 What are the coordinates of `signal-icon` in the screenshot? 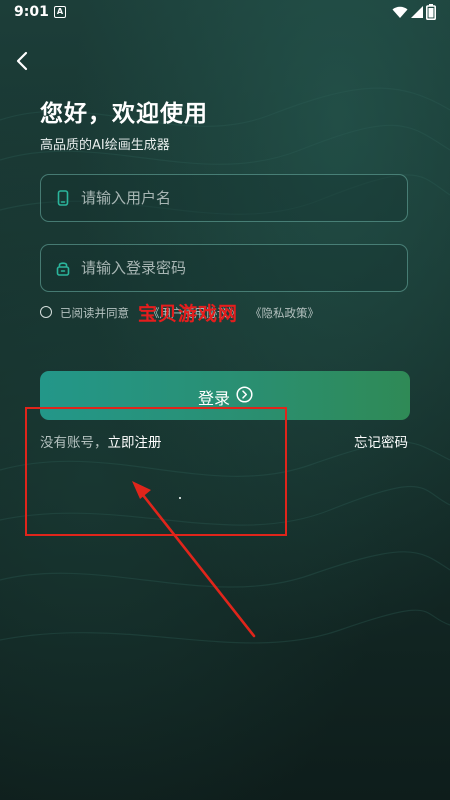 It's located at (417, 12).